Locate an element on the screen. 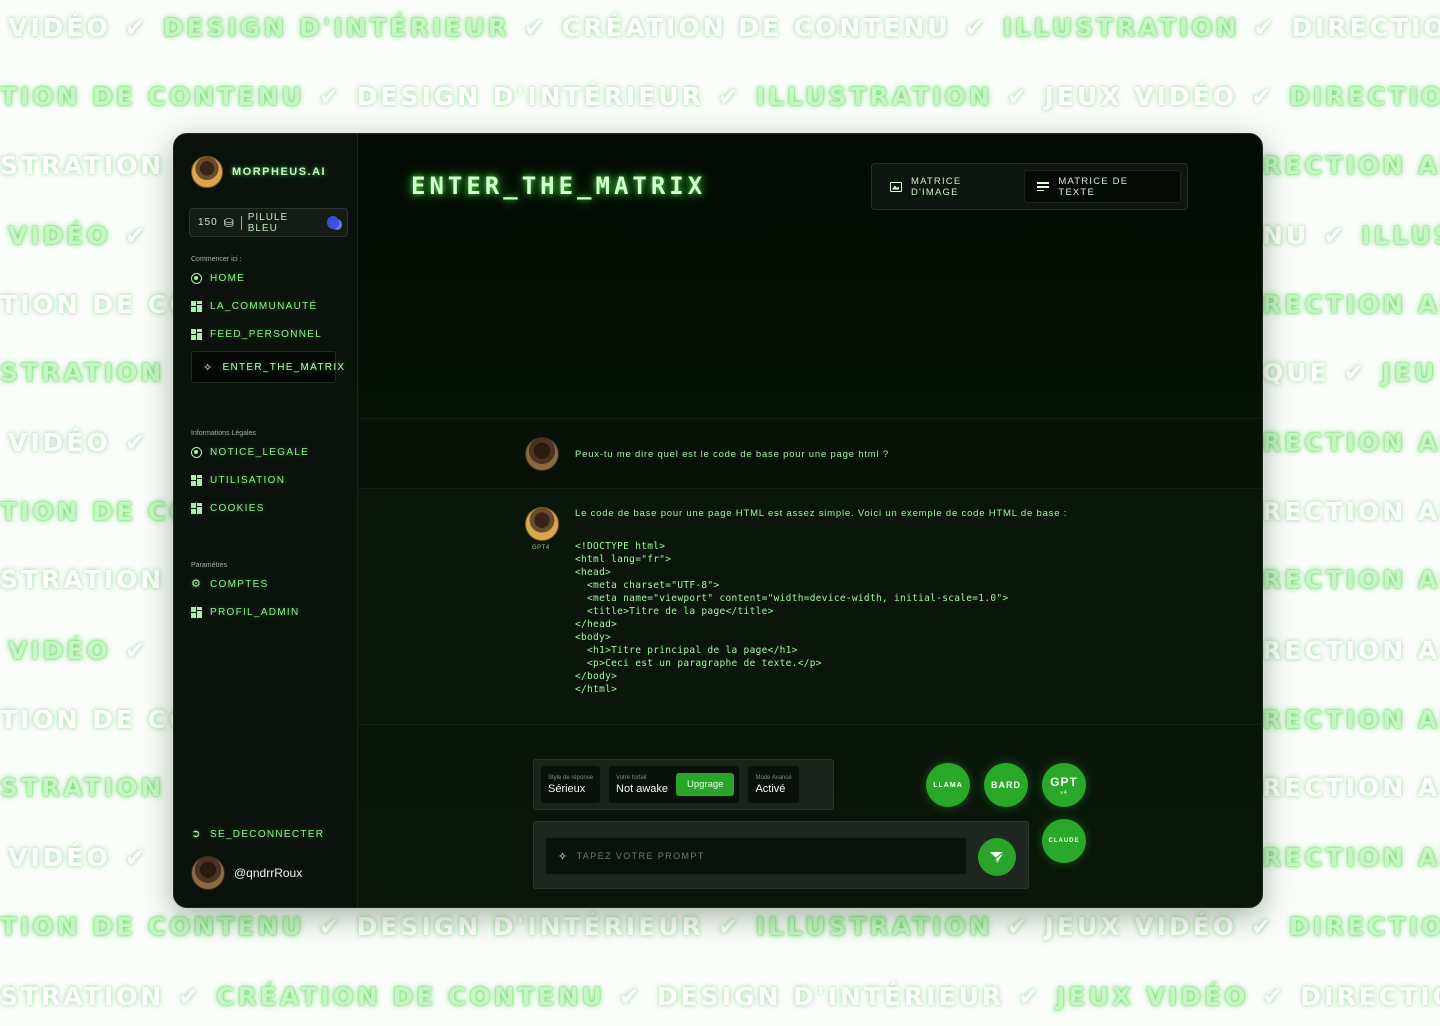 The height and width of the screenshot is (1026, 1440). blue-pill-icon is located at coordinates (332, 222).